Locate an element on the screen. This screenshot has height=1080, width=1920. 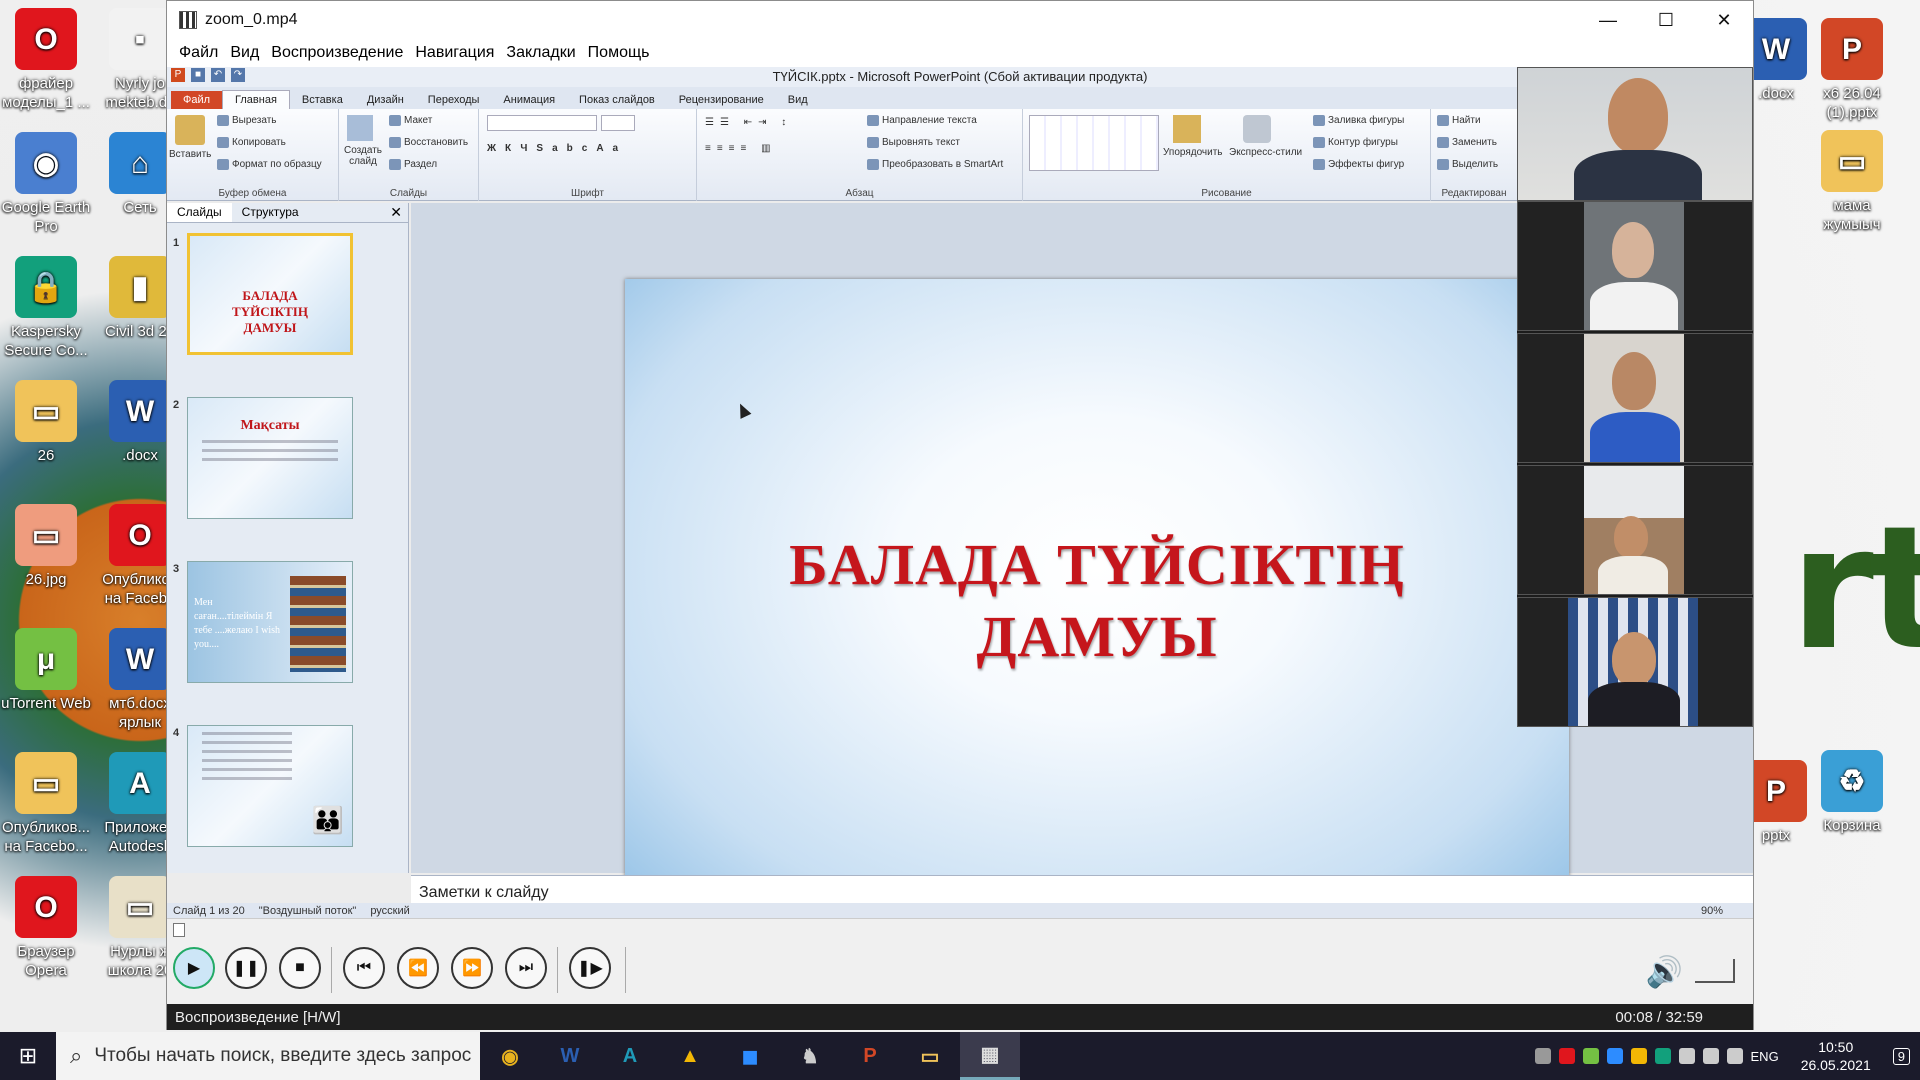
clock: 10:50 26.05.2021 is located at coordinates (1836, 1056).